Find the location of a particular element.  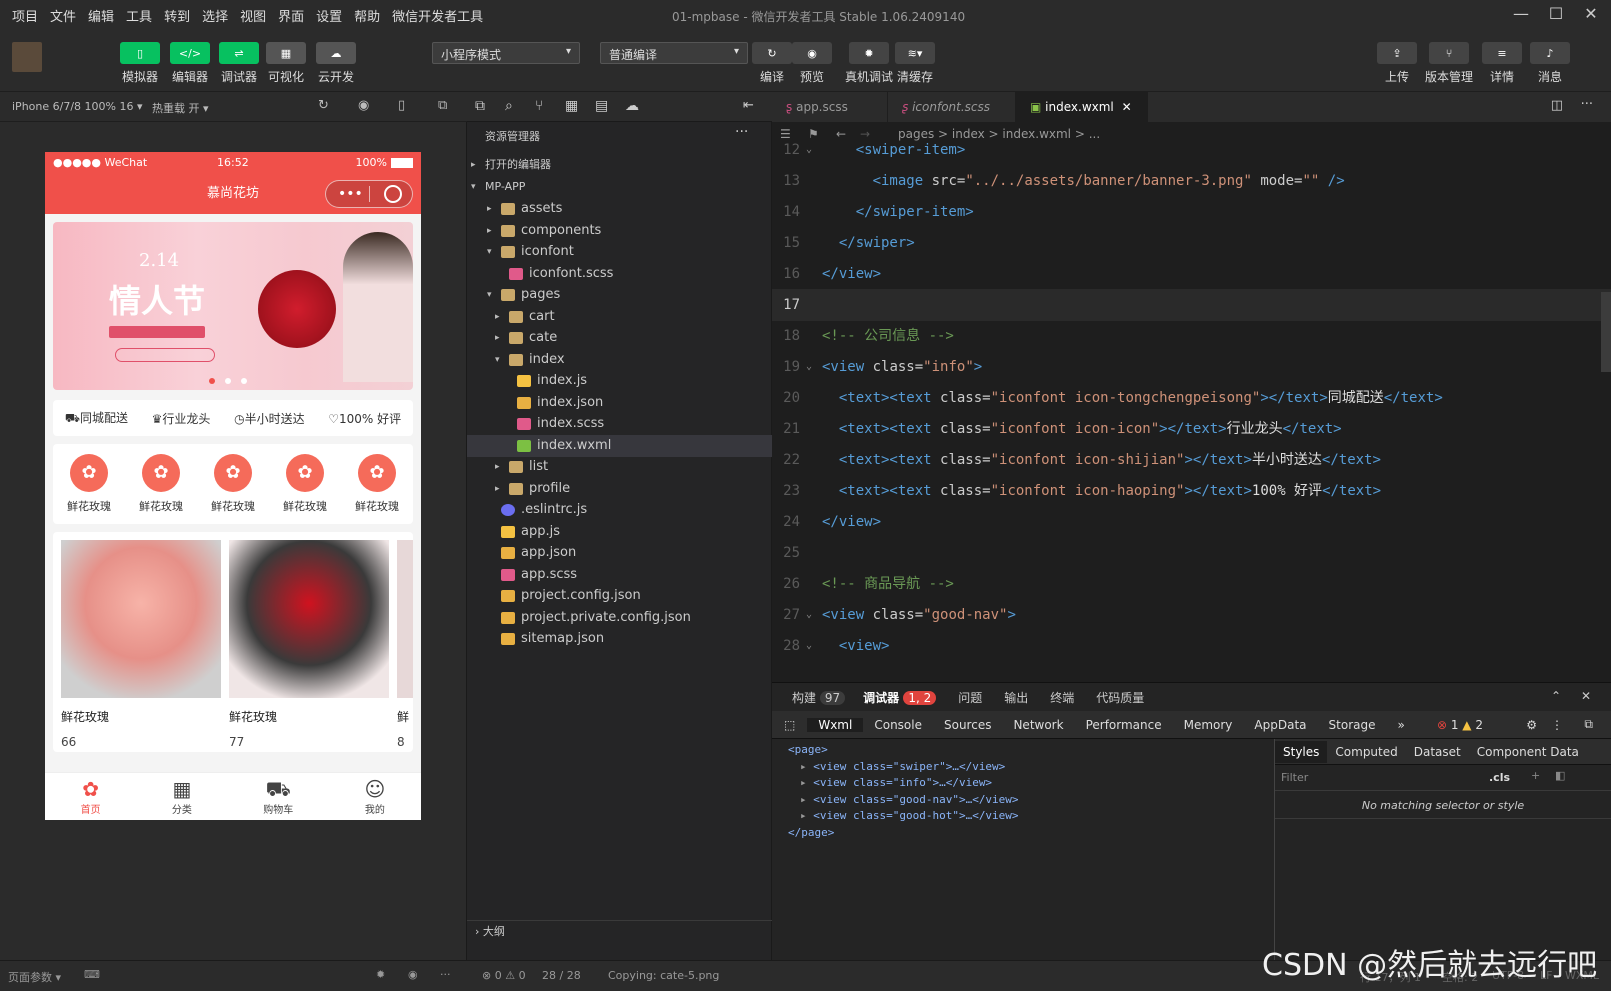

code-line: 27 <view class="good-nav"> ⌄ is located at coordinates (1191, 615).